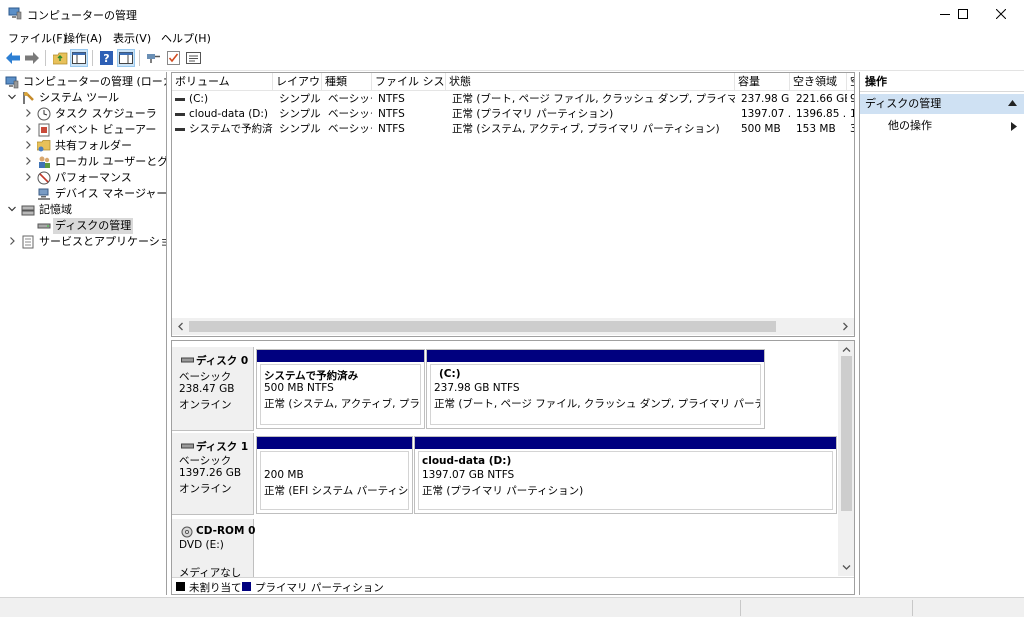 This screenshot has width=1024, height=617. I want to click on scroll-right-button, so click(845, 326).